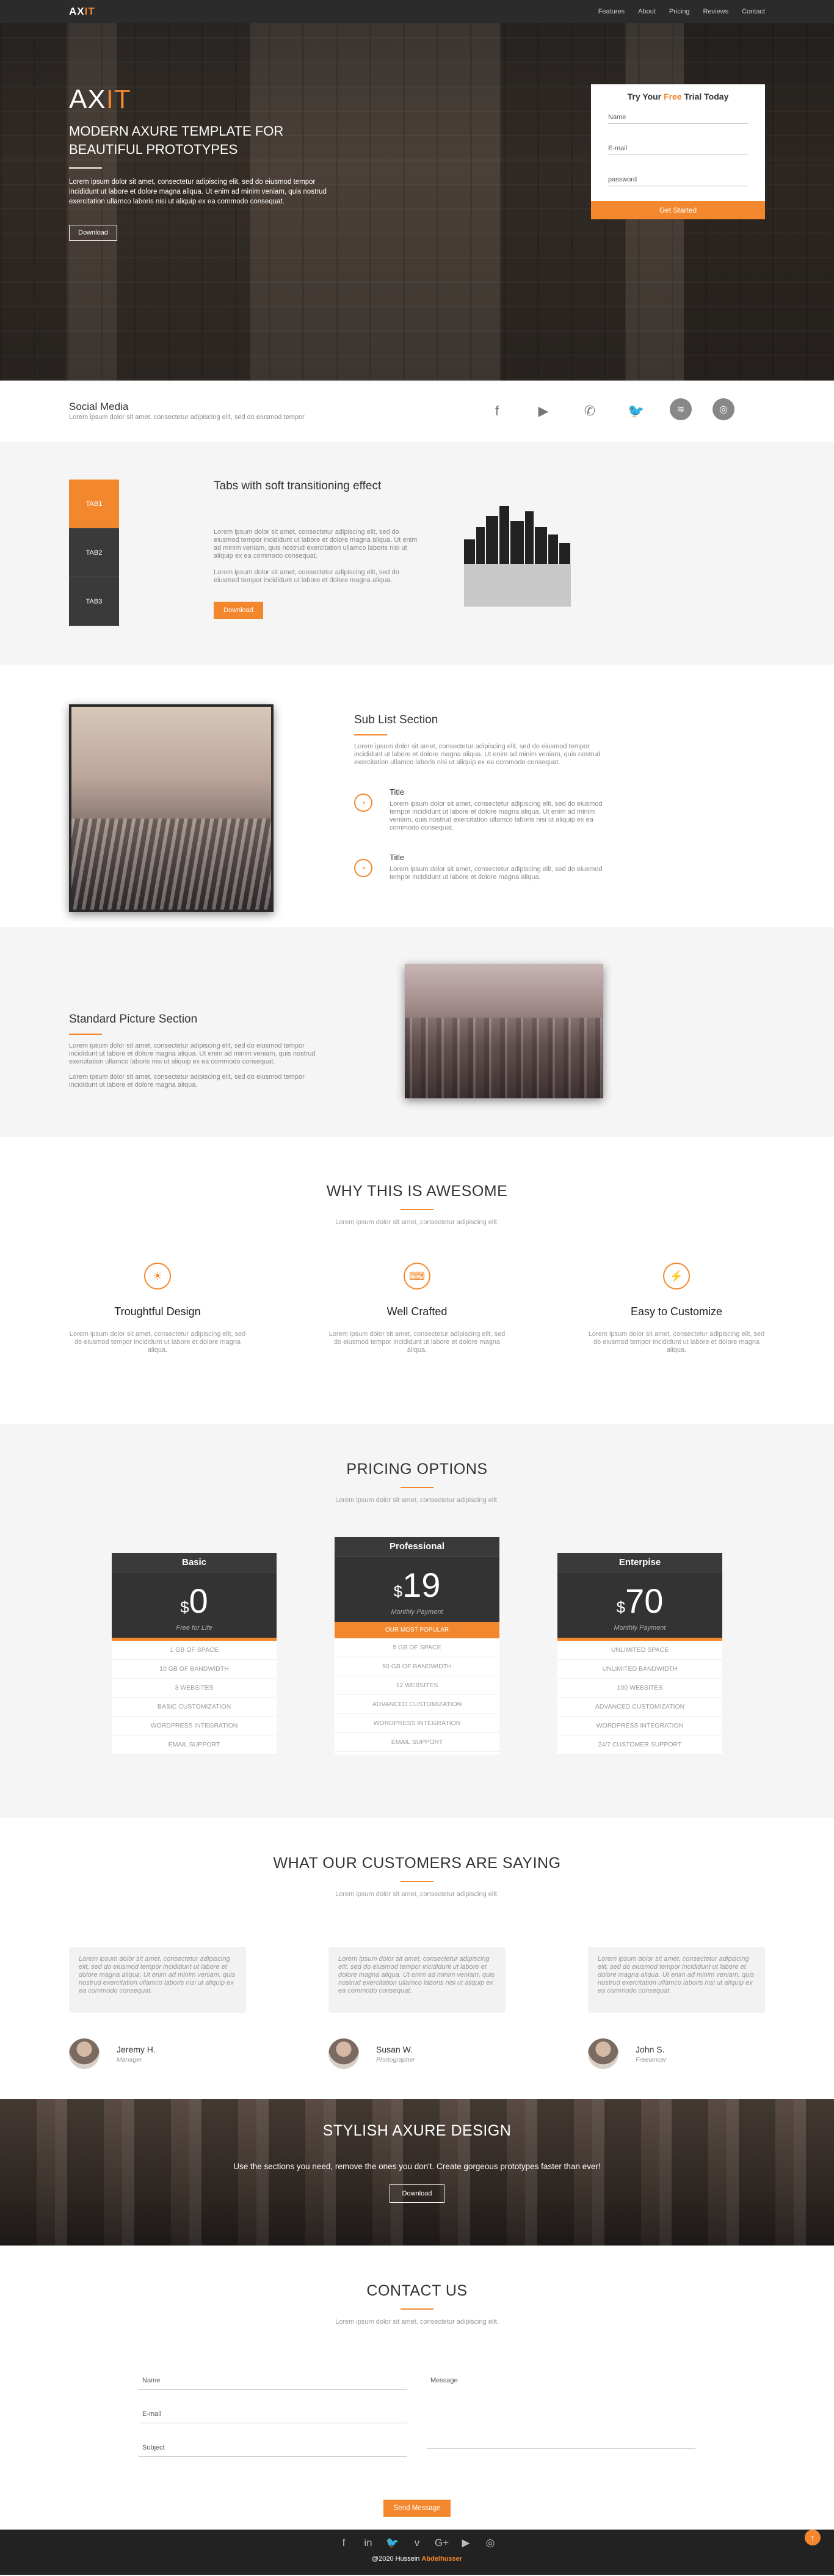  I want to click on name-field: Name, so click(273, 2382).